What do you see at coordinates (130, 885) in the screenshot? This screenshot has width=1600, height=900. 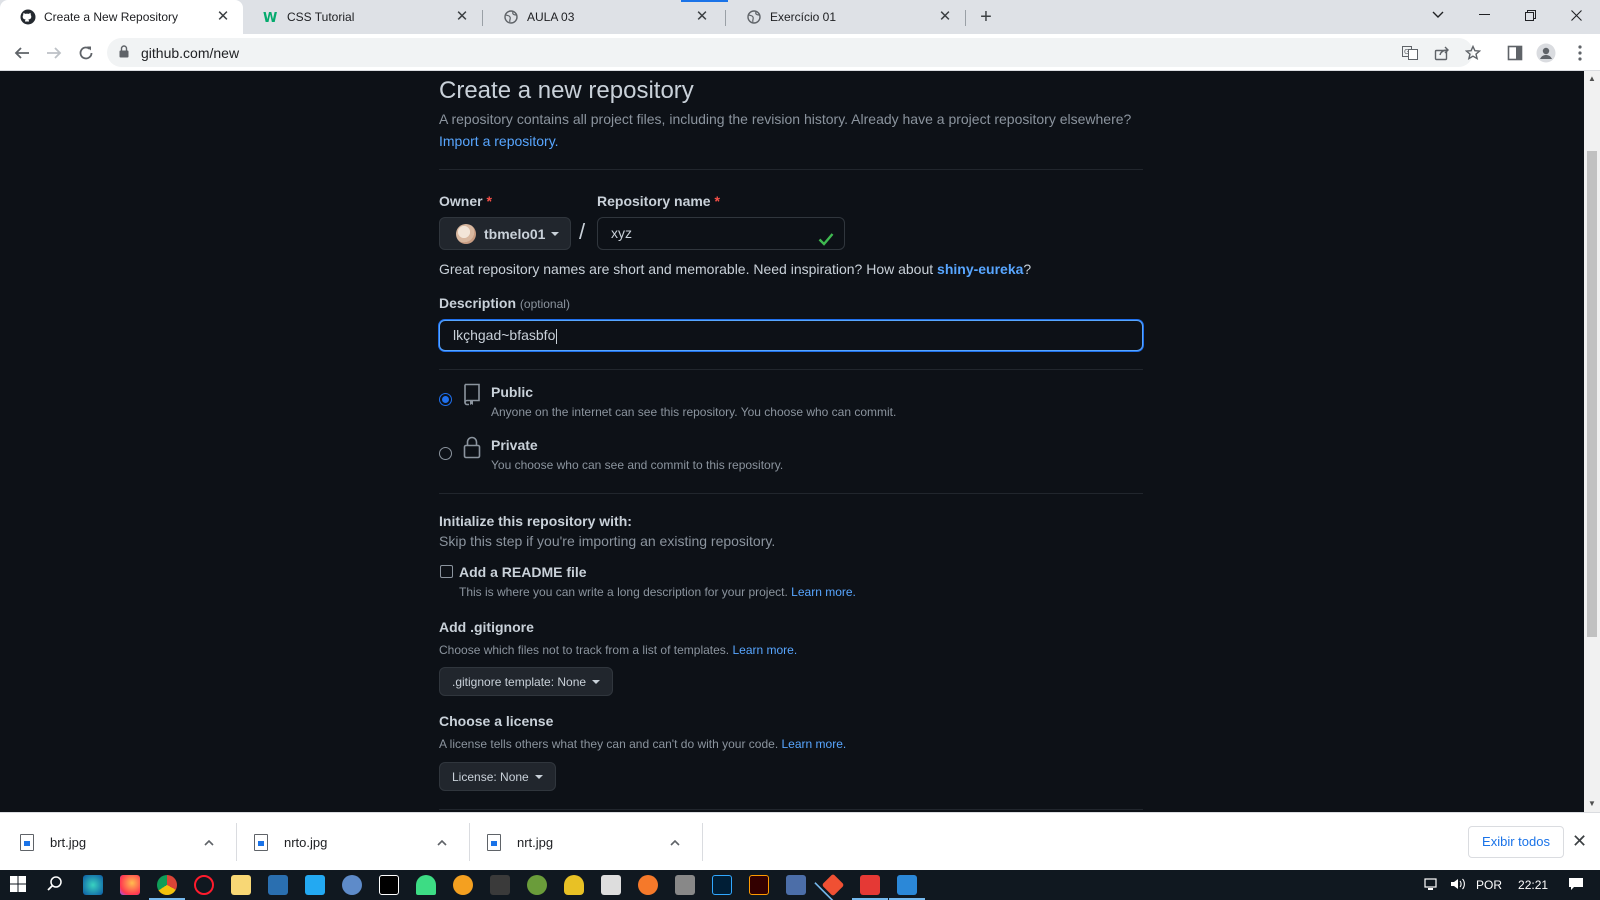 I see `firefox-icon` at bounding box center [130, 885].